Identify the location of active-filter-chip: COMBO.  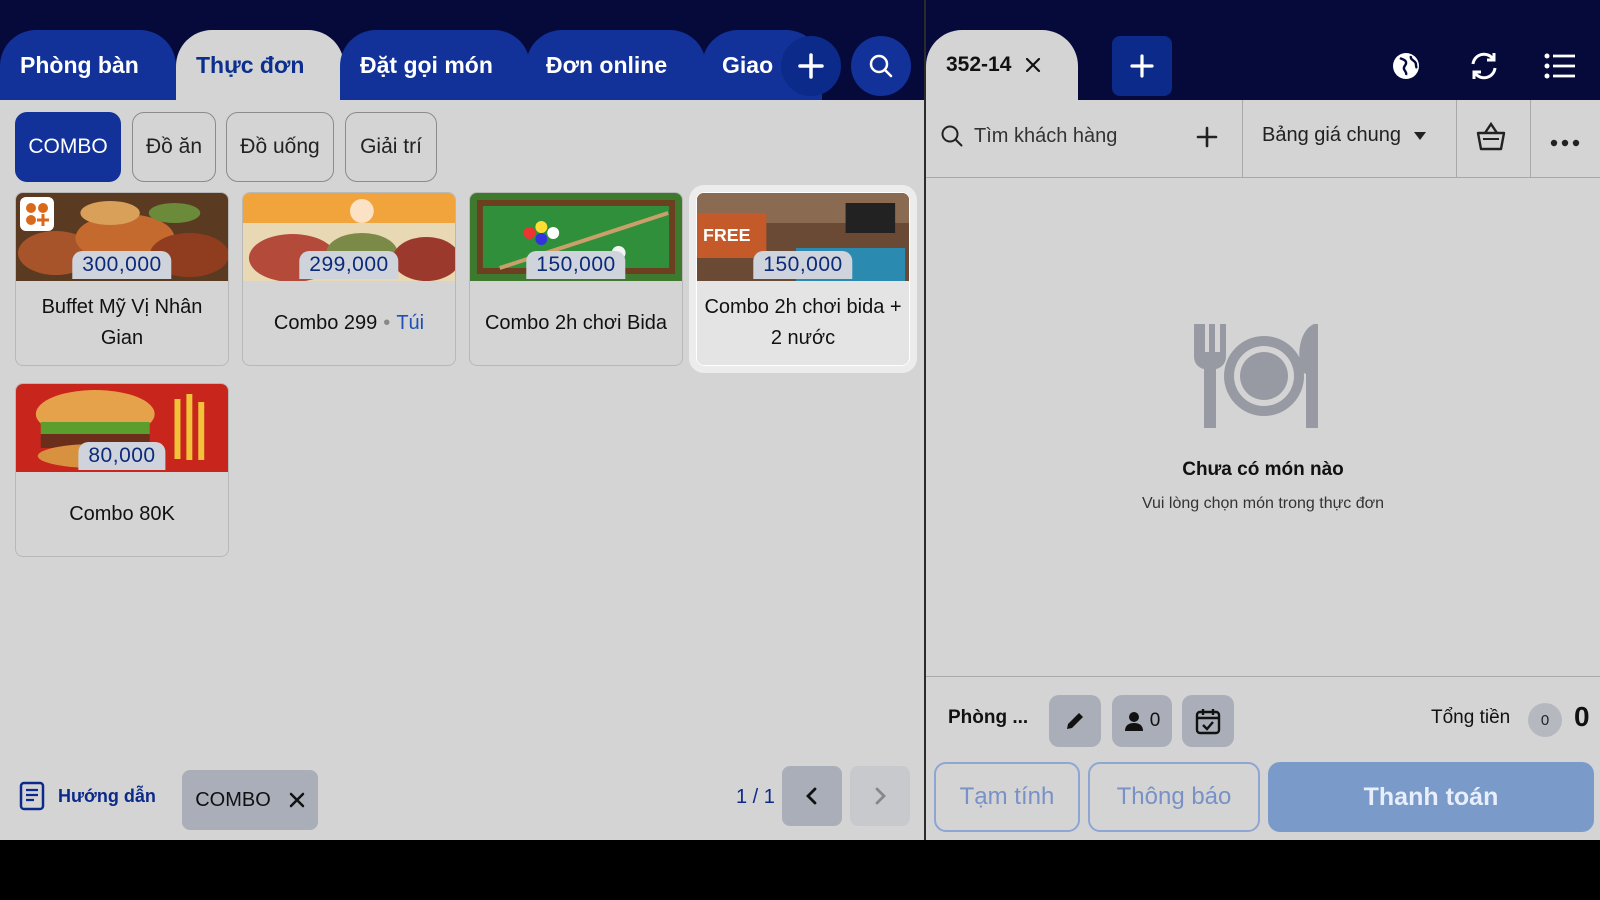
(250, 800).